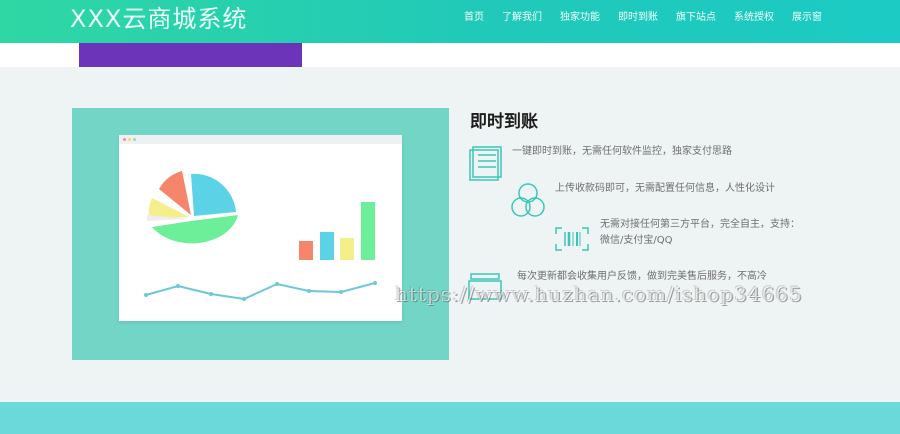  What do you see at coordinates (485, 163) in the screenshot?
I see `document-icon` at bounding box center [485, 163].